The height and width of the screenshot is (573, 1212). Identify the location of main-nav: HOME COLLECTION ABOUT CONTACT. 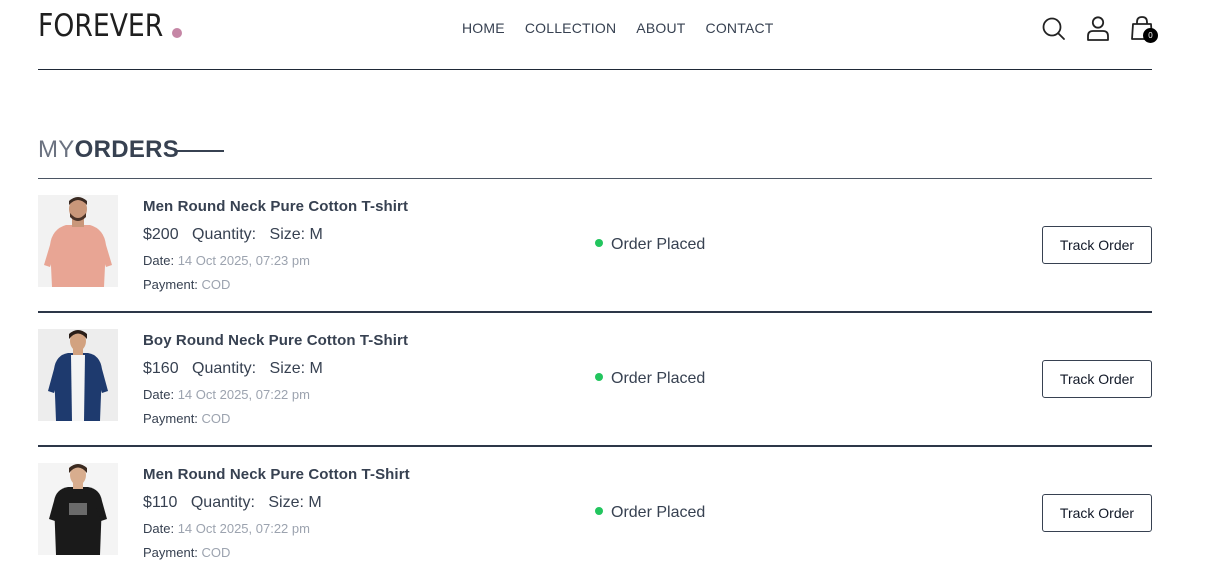
(618, 28).